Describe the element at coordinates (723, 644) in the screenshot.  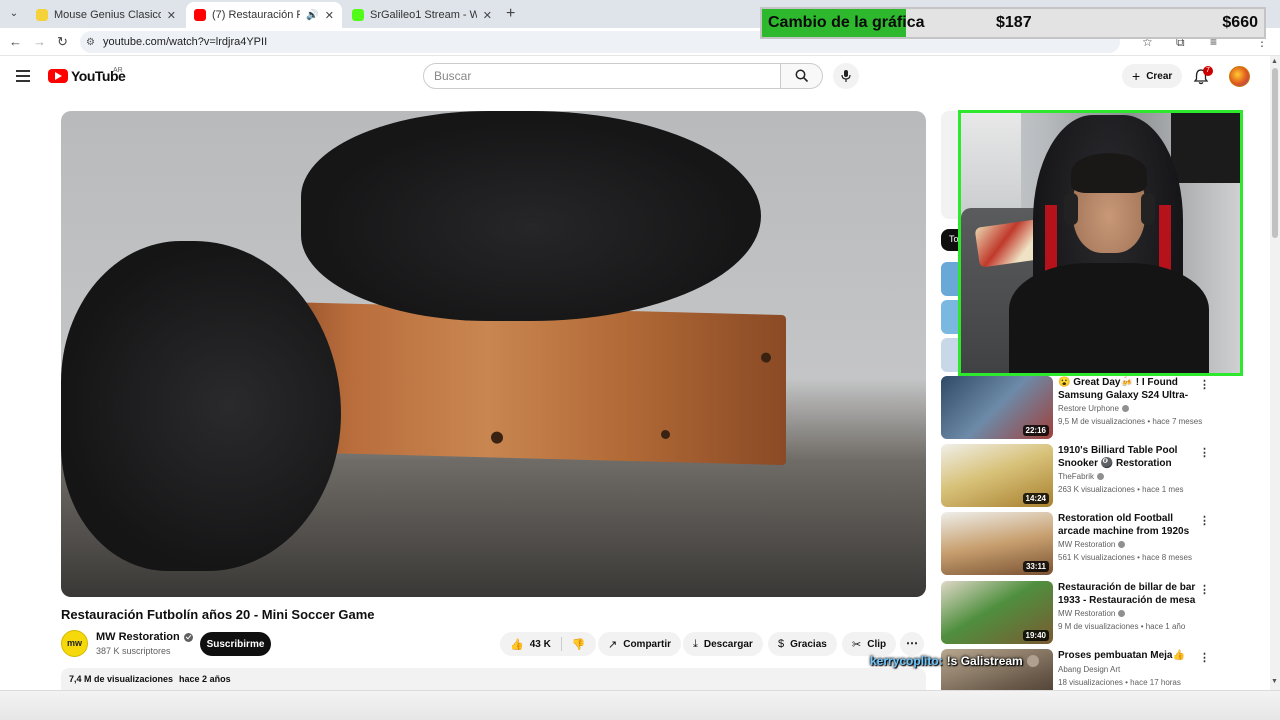
I see `download-button: ⤓ Descargar` at that location.